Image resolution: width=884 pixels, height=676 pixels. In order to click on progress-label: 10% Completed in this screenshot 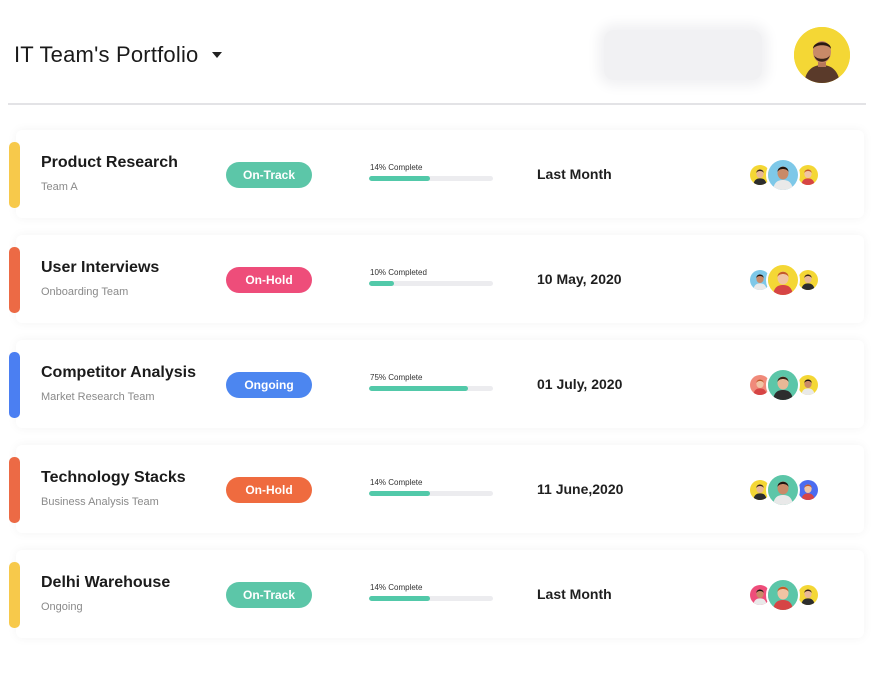, I will do `click(398, 272)`.